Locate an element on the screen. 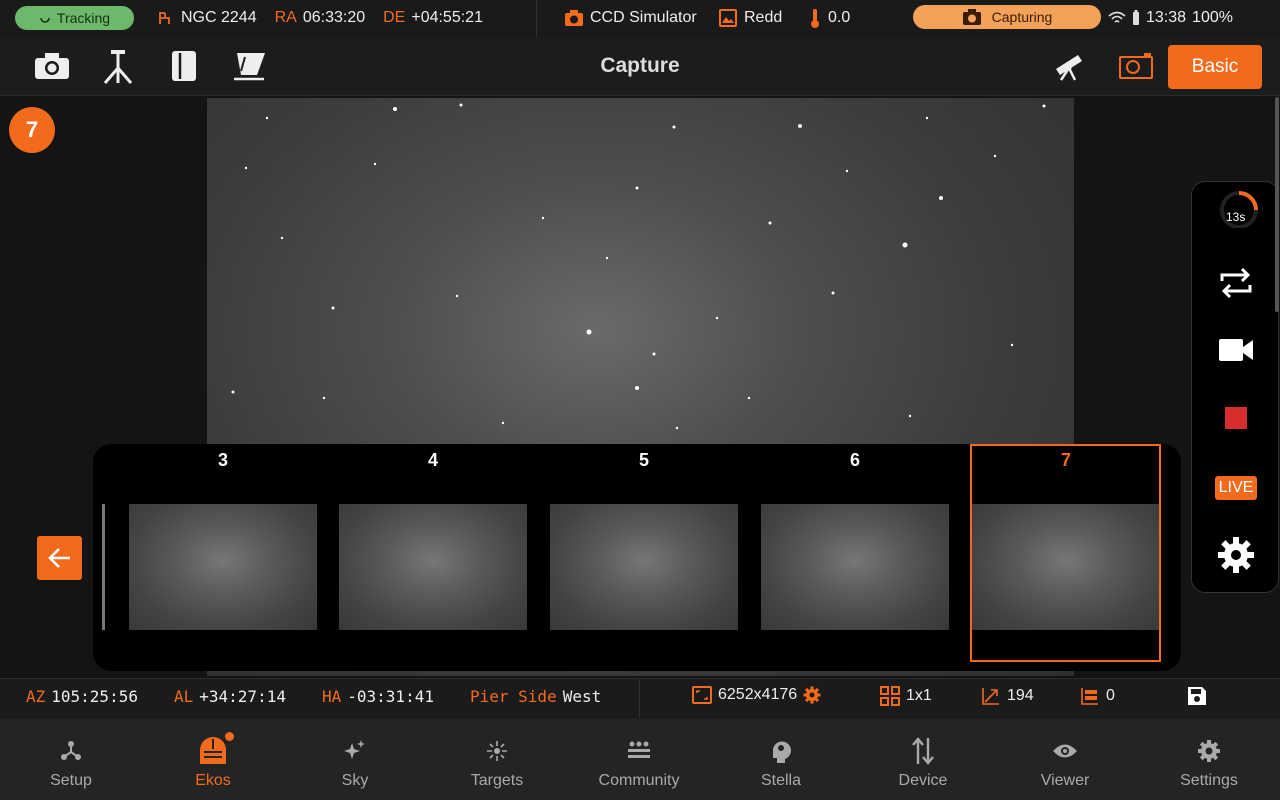 The width and height of the screenshot is (1280, 800). targets-icon is located at coordinates (497, 751).